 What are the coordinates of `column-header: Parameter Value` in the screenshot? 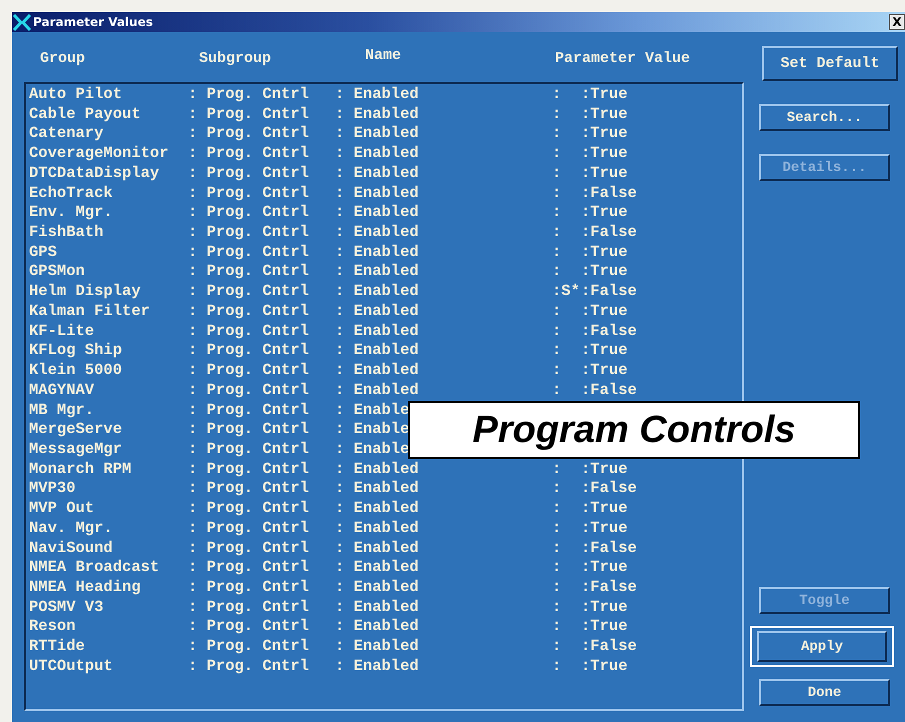 It's located at (622, 58).